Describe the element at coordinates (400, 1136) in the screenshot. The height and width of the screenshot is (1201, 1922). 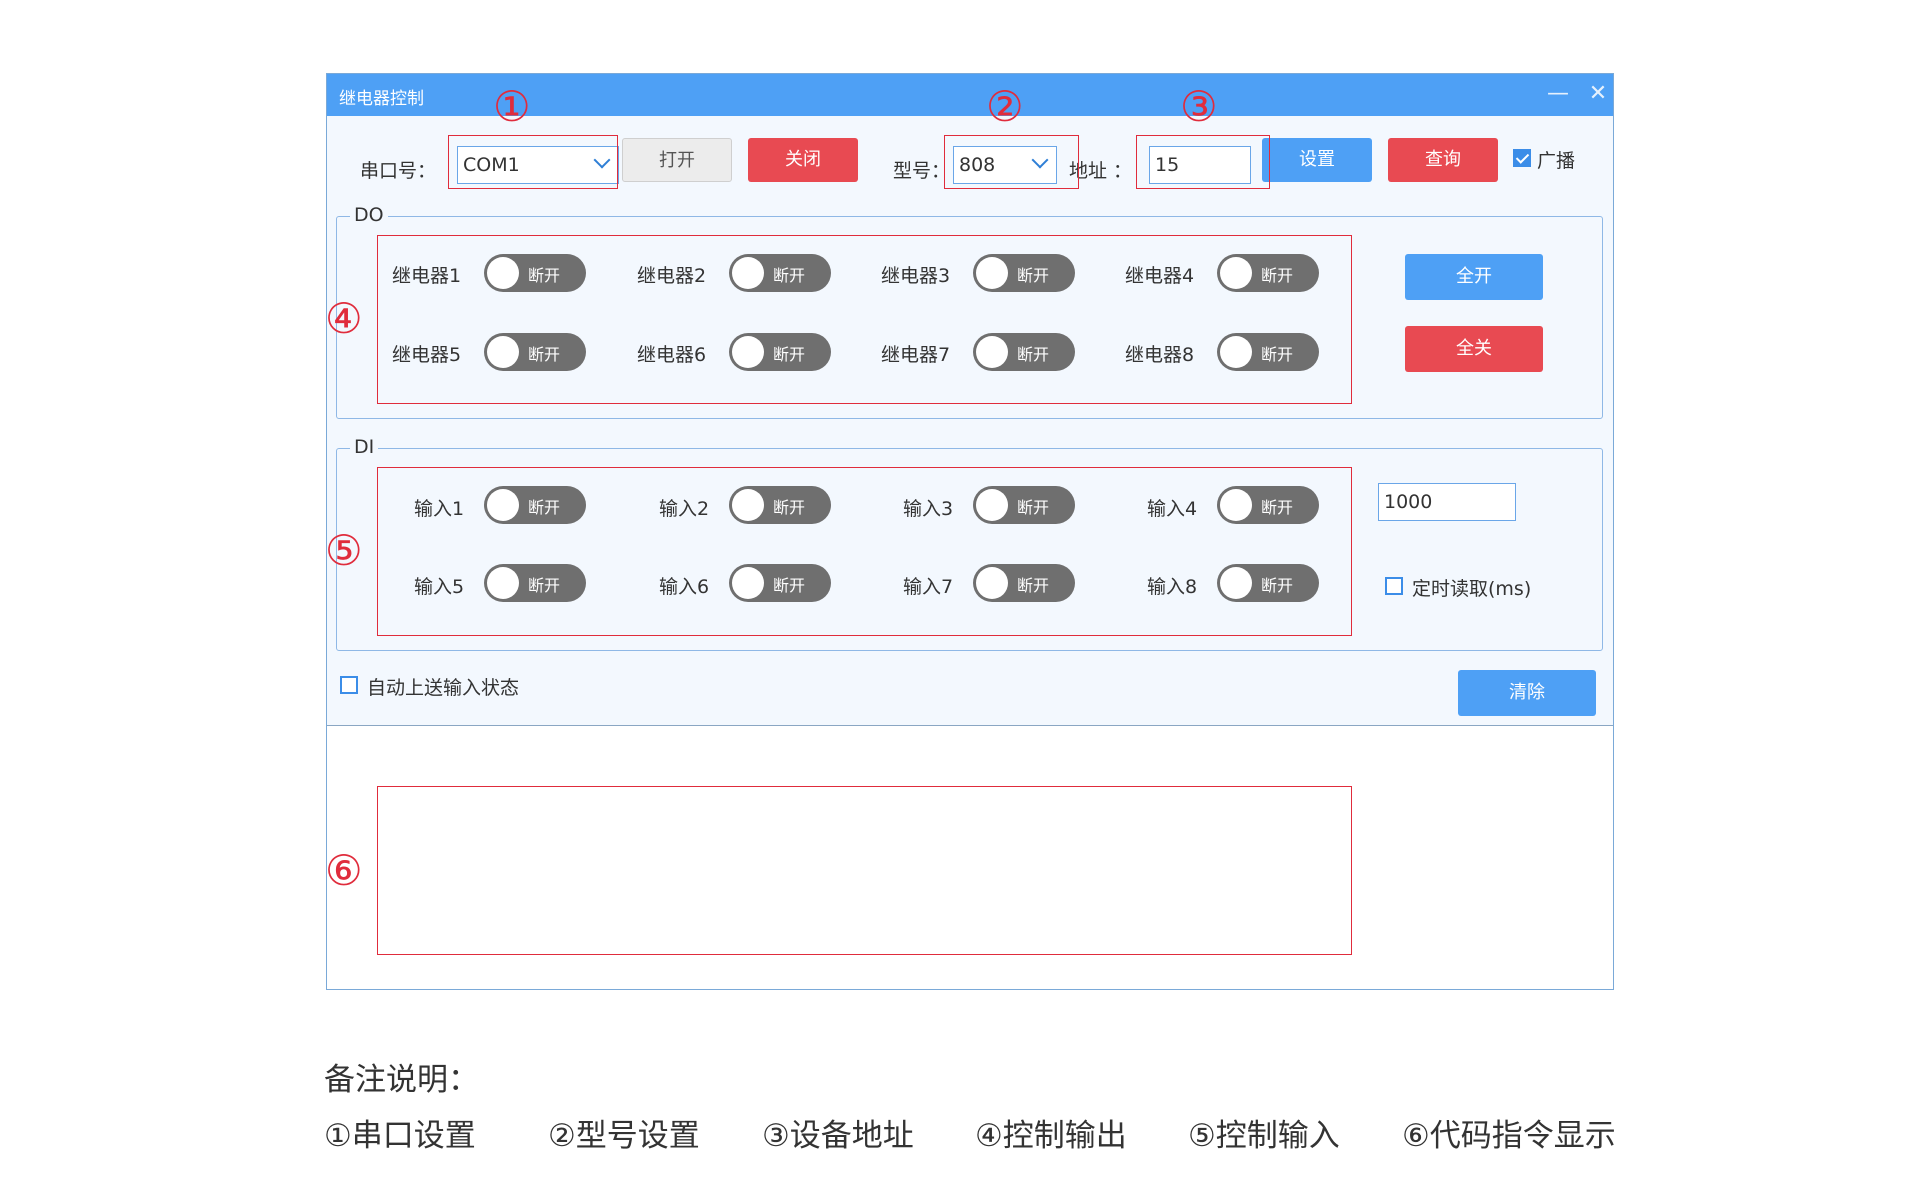
I see `note-item: ①串口设置` at that location.